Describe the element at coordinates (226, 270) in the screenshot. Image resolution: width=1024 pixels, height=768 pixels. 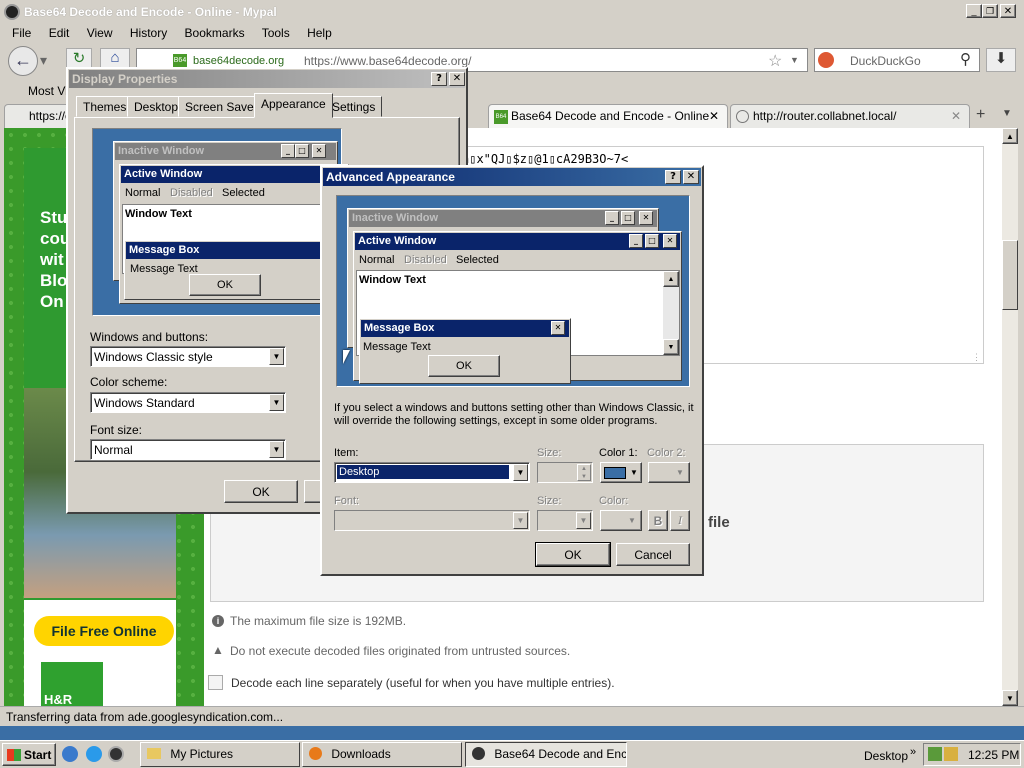
I see `preview-message-box: Message Box Message Text OK` at that location.